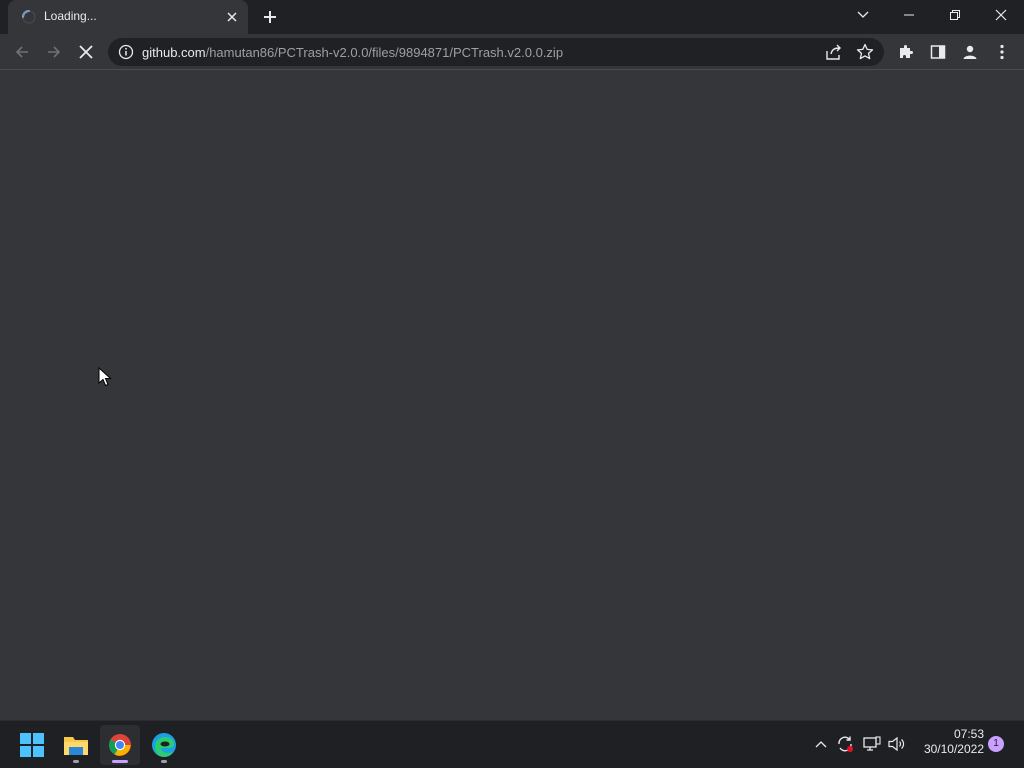 Image resolution: width=1024 pixels, height=768 pixels. I want to click on chrome-icon, so click(120, 745).